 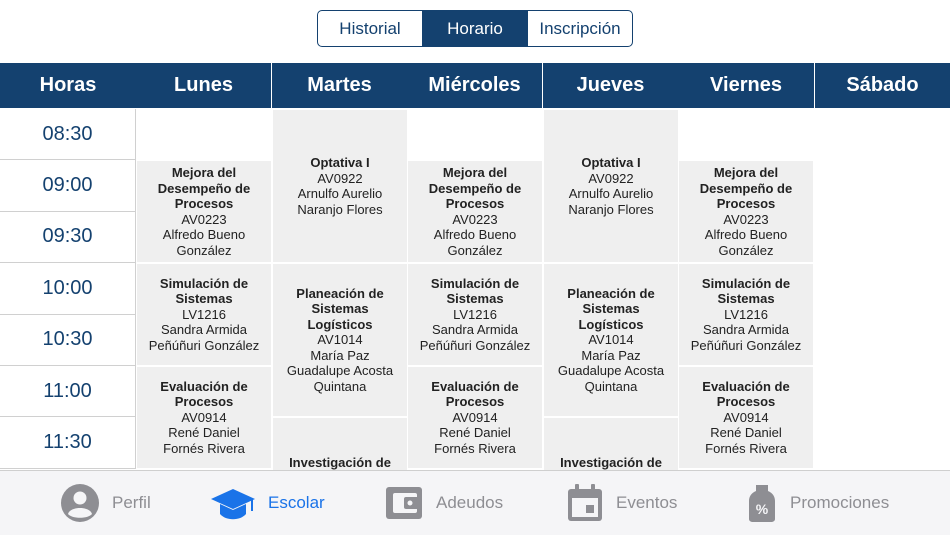 I want to click on person-icon, so click(x=80, y=503).